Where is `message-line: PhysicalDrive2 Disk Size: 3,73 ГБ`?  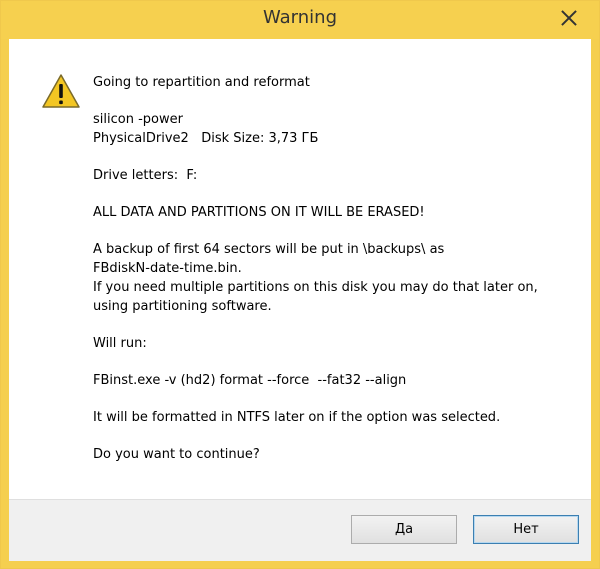 message-line: PhysicalDrive2 Disk Size: 3,73 ГБ is located at coordinates (206, 138).